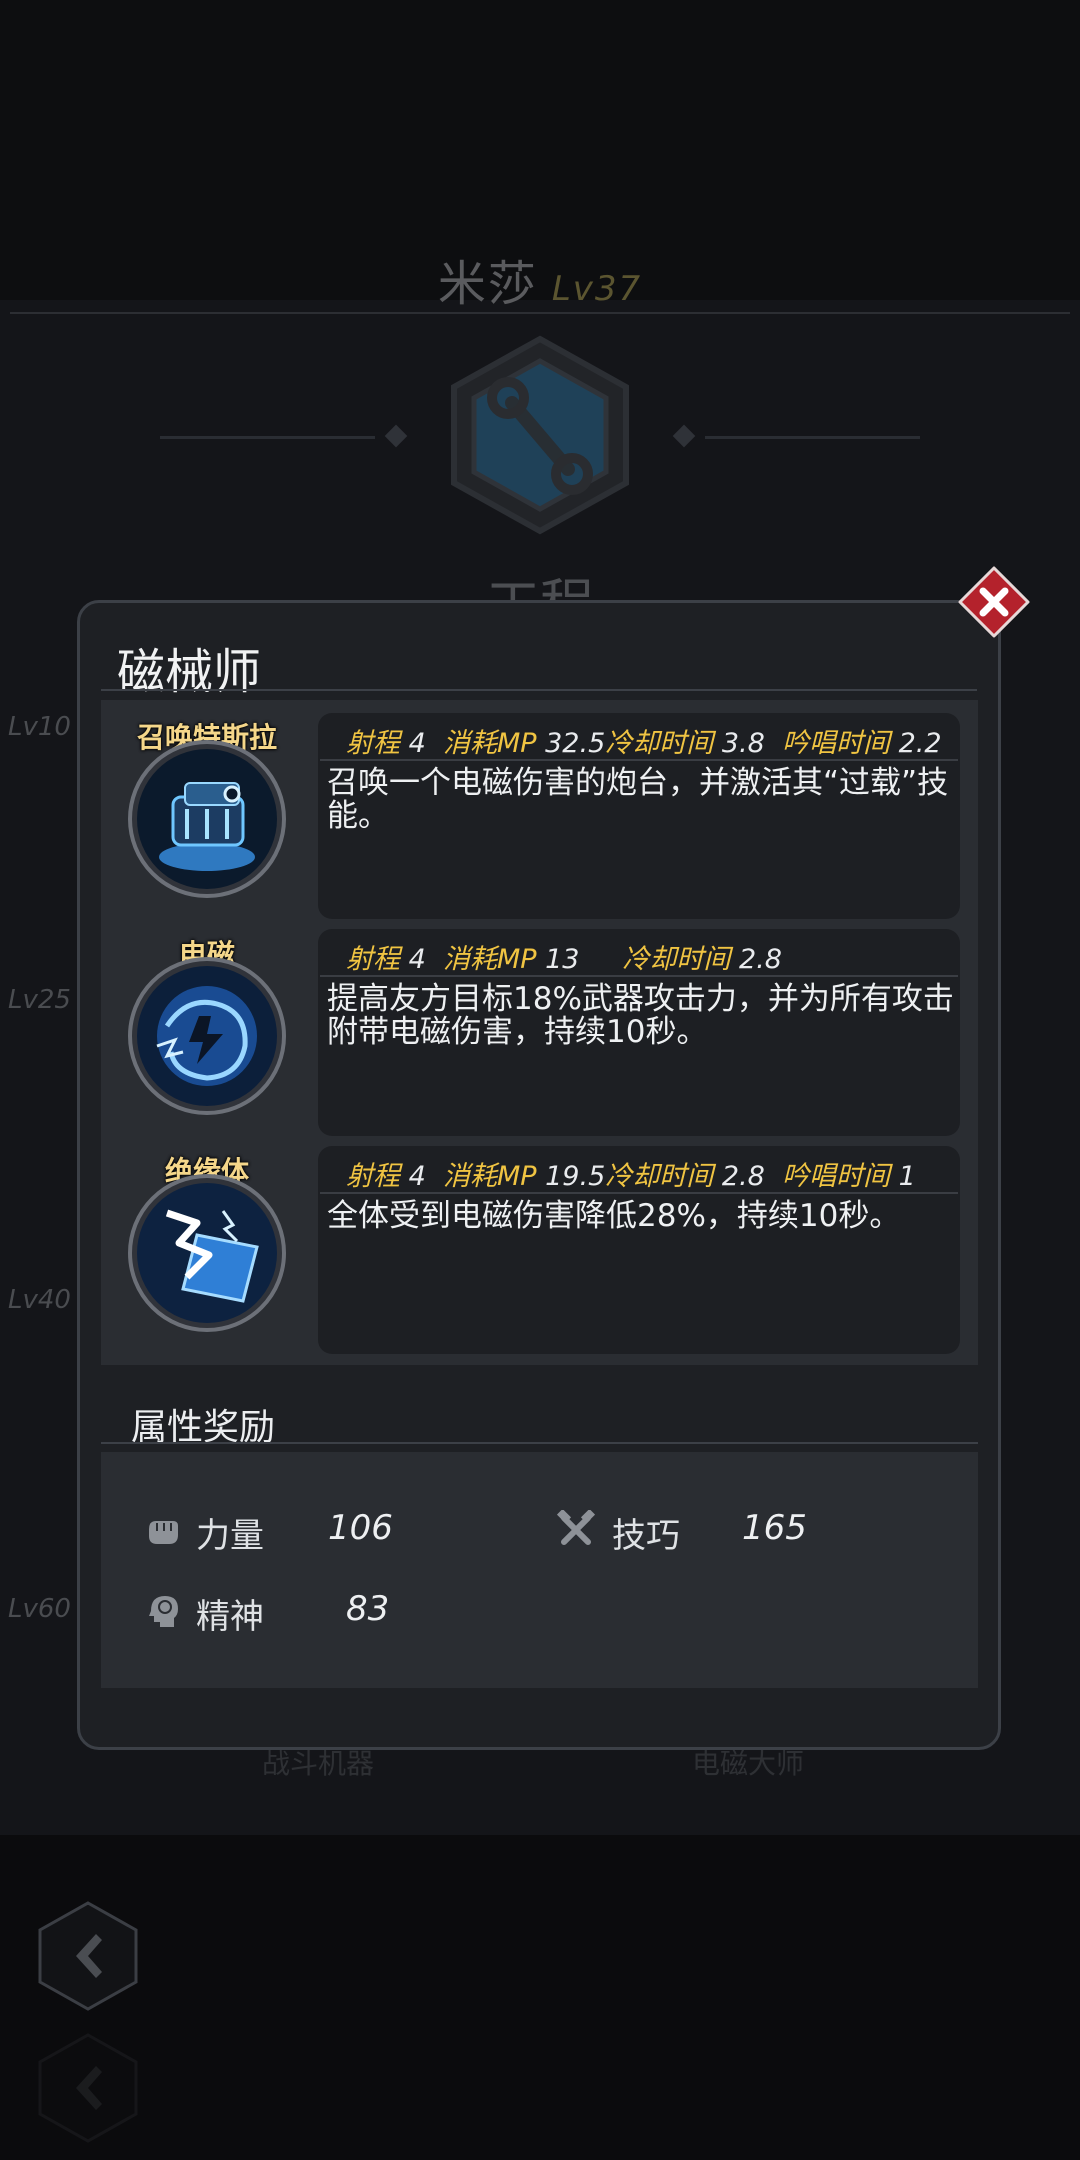  I want to click on dialog-title: 磁械师, so click(189, 672).